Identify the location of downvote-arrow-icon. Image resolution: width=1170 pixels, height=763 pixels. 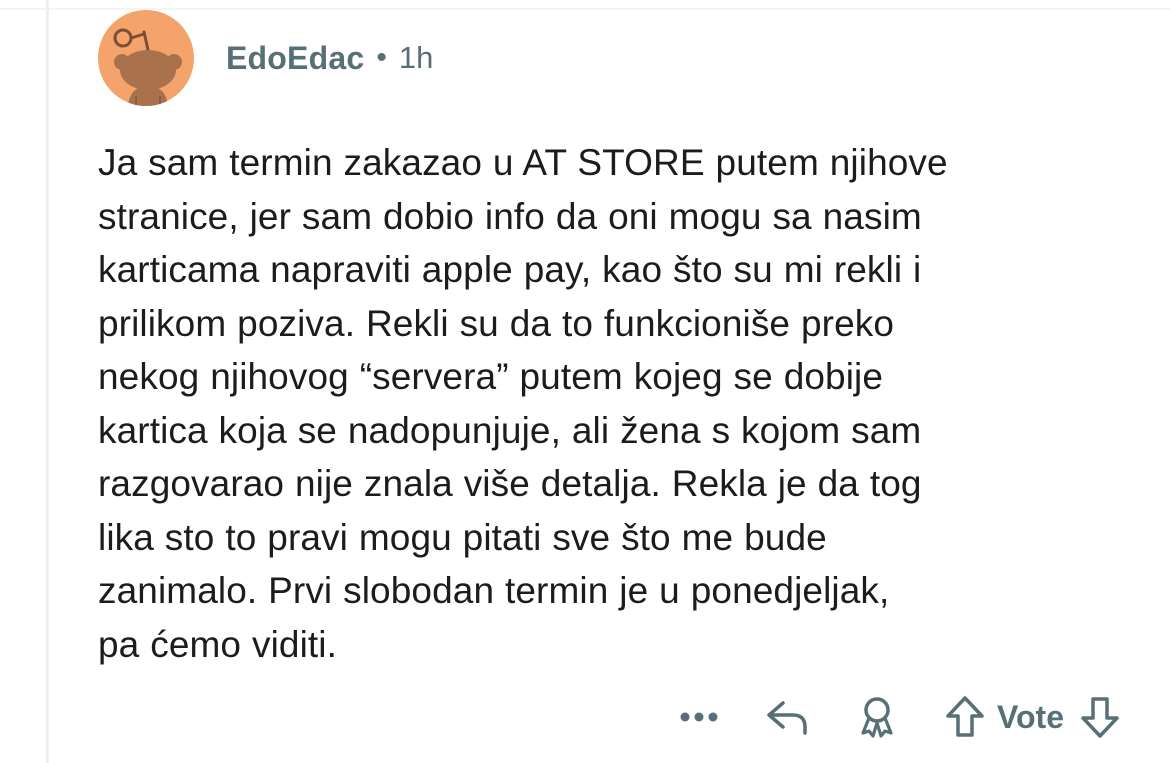
(1100, 717).